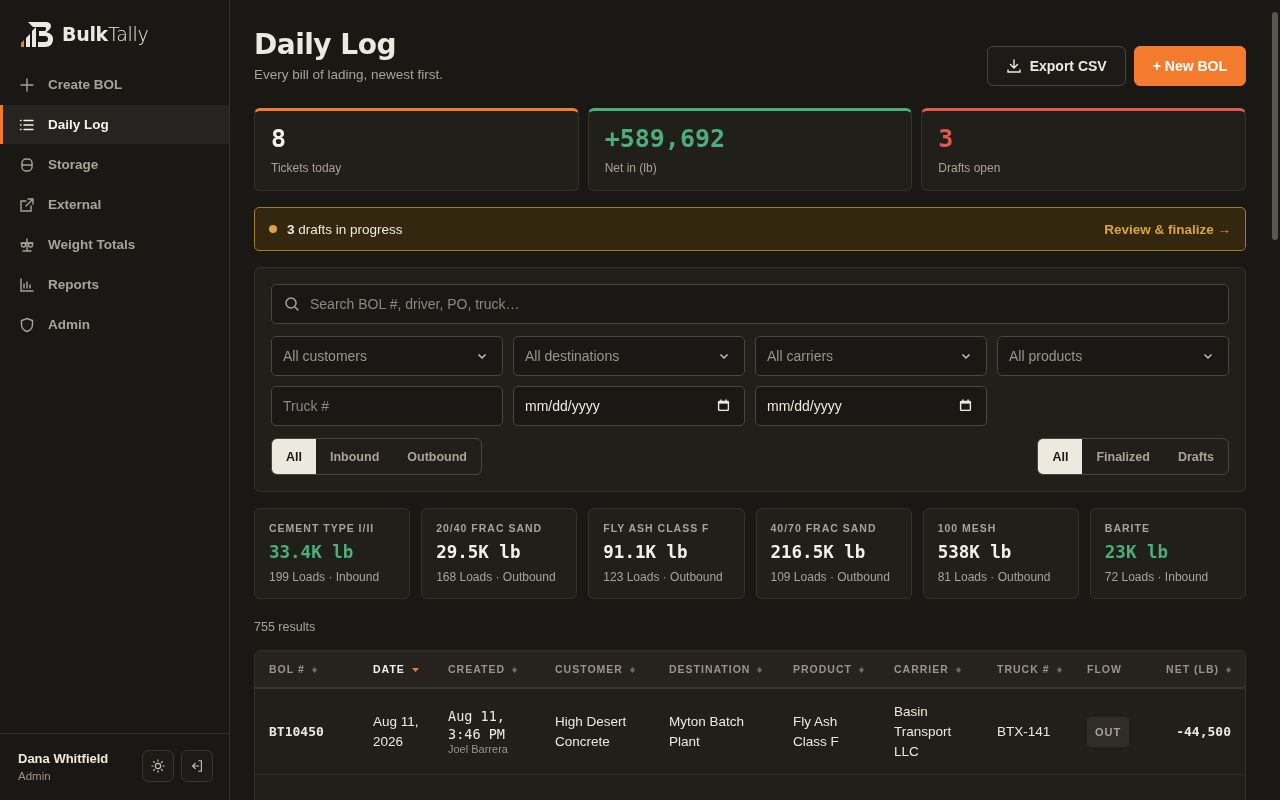  Describe the element at coordinates (114, 164) in the screenshot. I see `nav-item: Storage` at that location.